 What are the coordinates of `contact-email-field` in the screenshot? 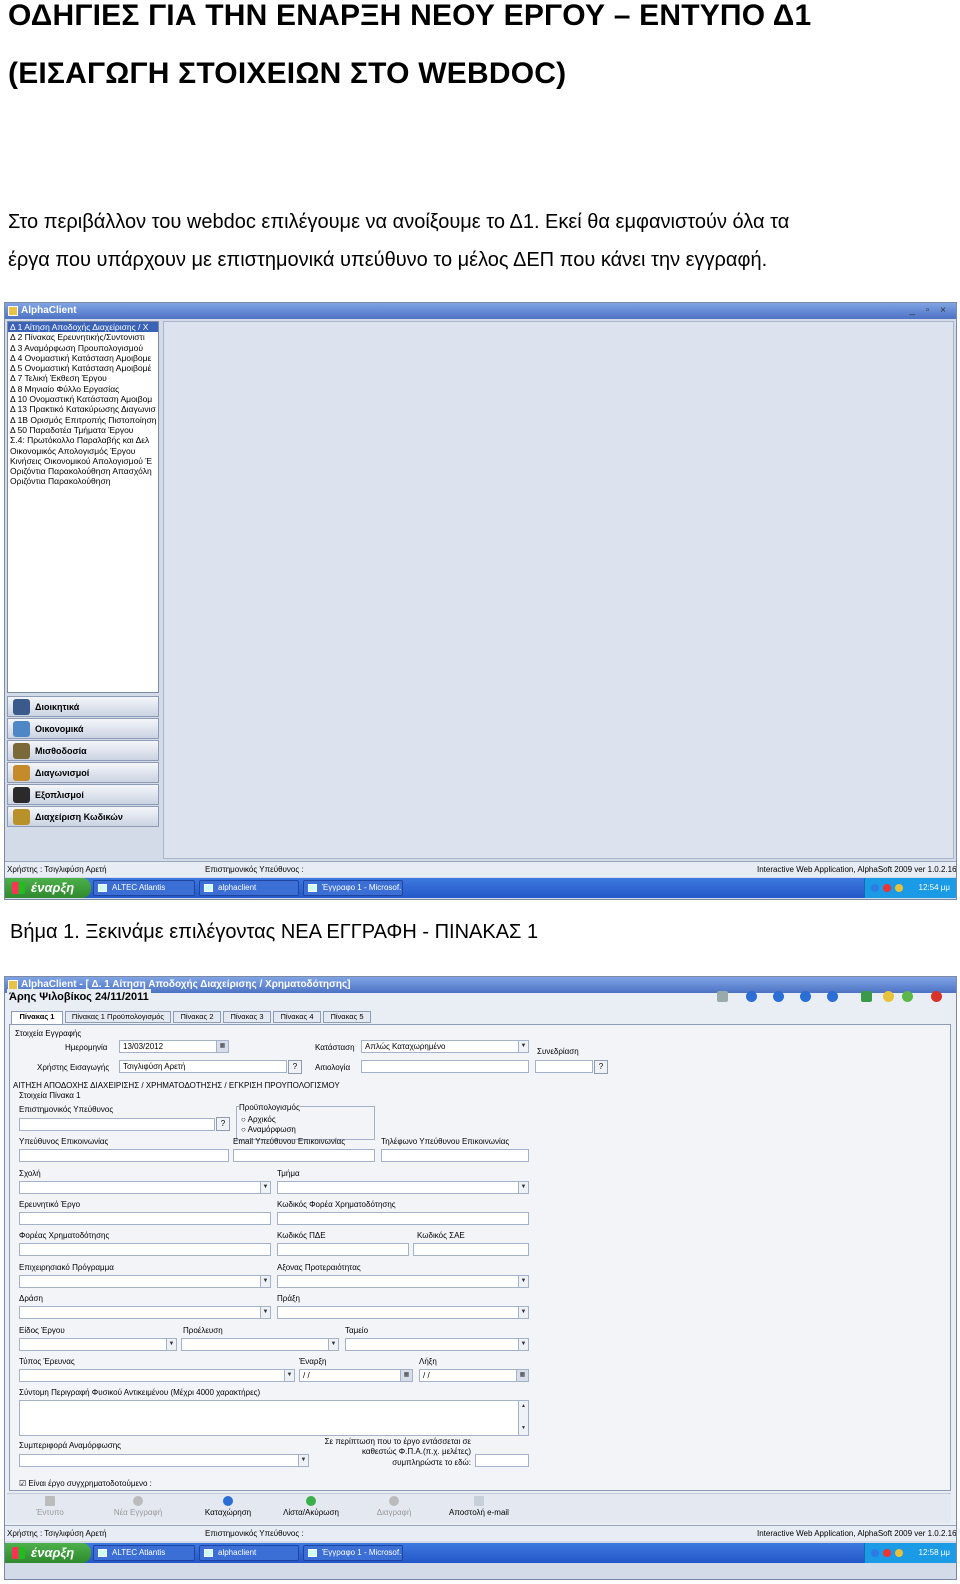 It's located at (304, 1155).